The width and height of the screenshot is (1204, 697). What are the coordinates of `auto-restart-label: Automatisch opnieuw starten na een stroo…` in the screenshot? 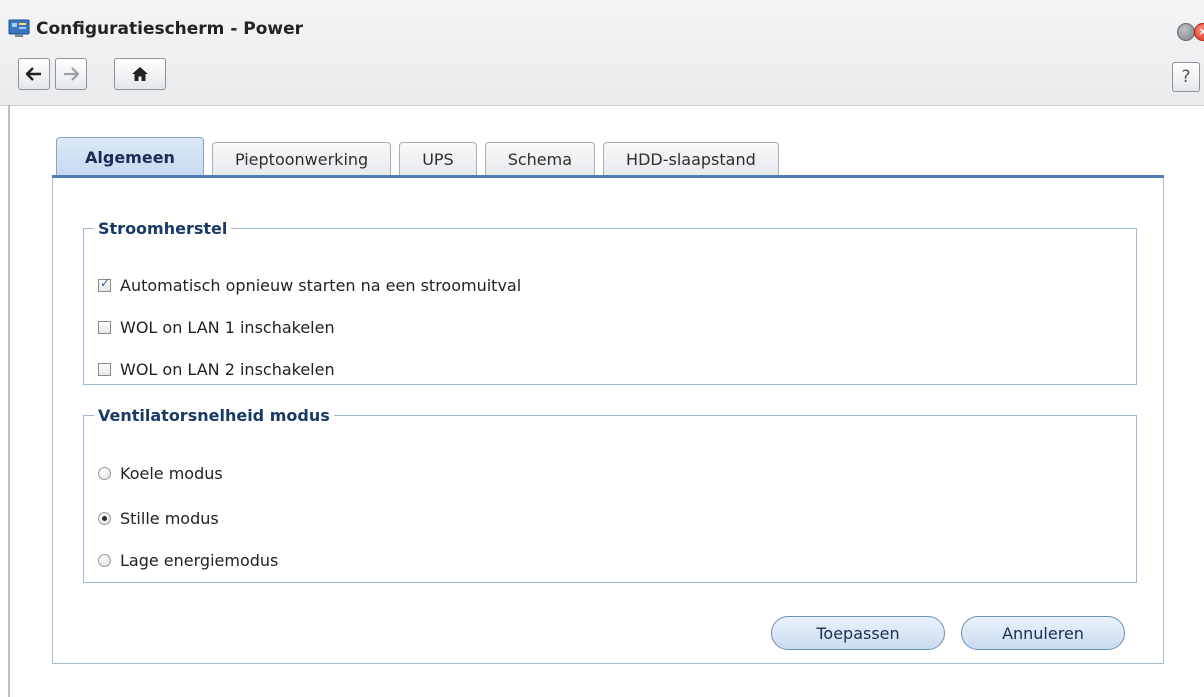 It's located at (321, 285).